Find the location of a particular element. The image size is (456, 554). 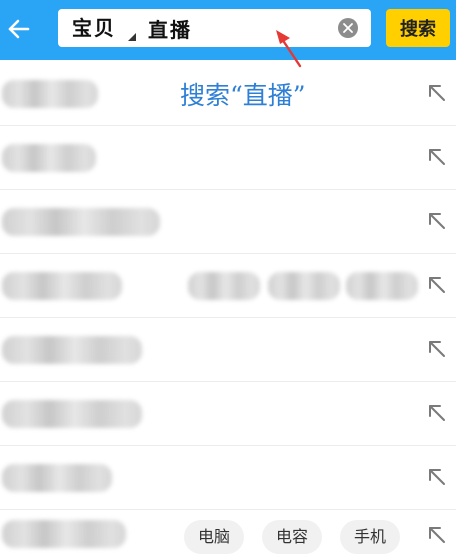

back-arrow-icon is located at coordinates (19, 29).